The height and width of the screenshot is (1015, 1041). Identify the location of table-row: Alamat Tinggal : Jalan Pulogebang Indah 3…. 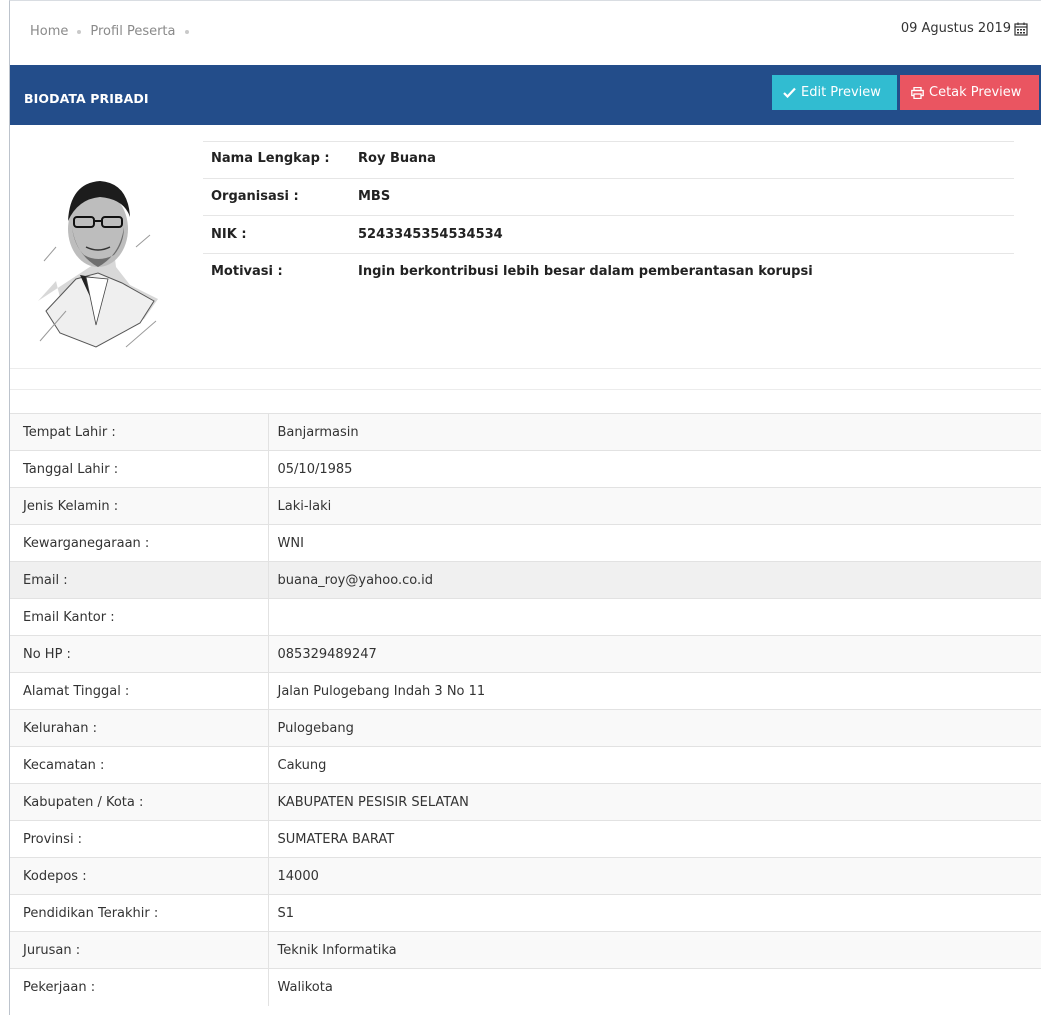
(525, 691).